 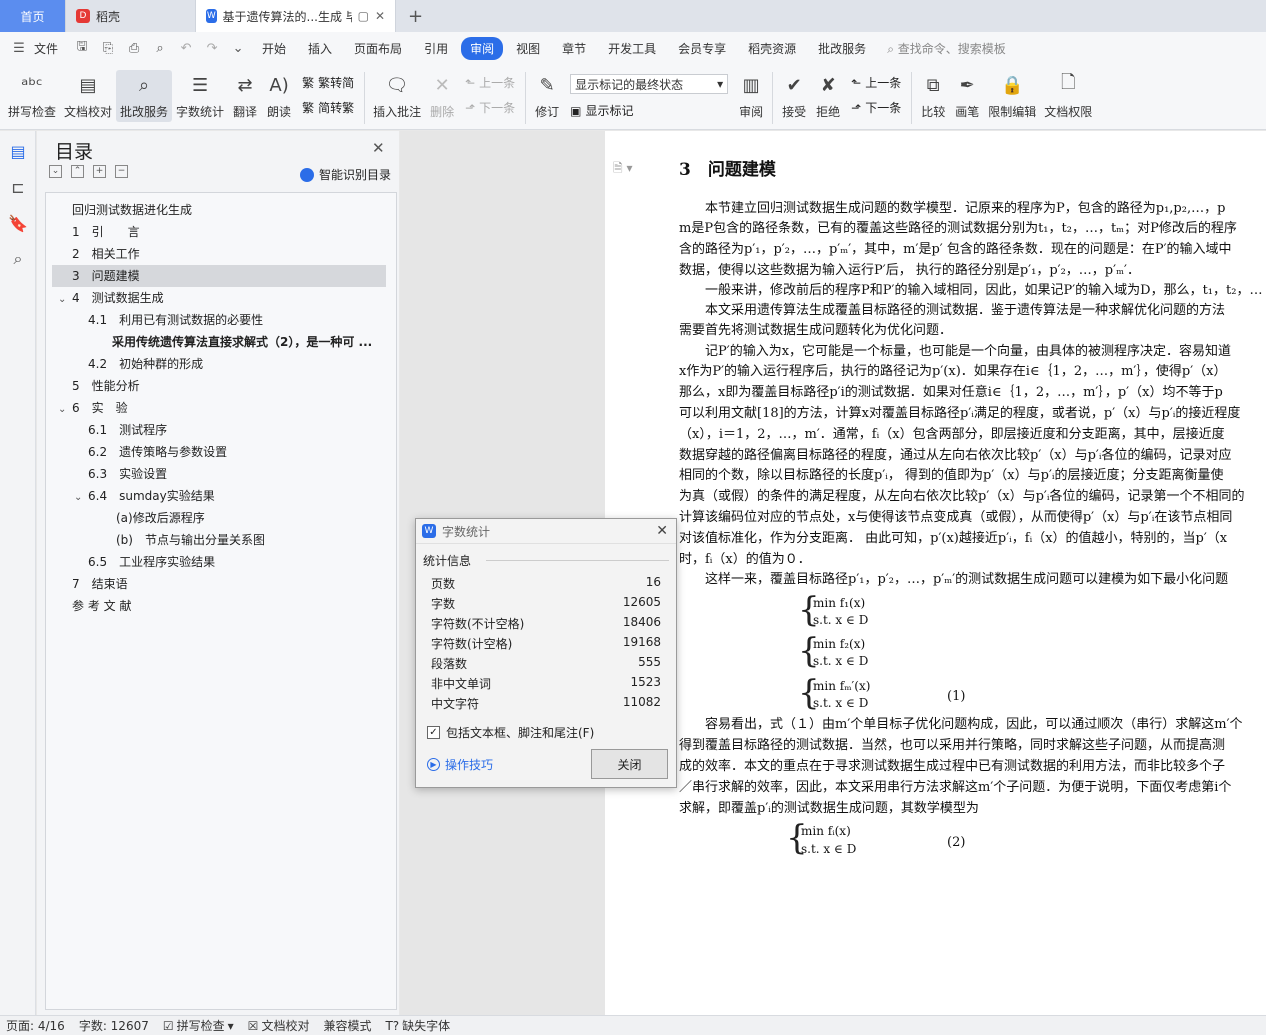 I want to click on page-indicator: 页面: 4/16, so click(x=35, y=1025).